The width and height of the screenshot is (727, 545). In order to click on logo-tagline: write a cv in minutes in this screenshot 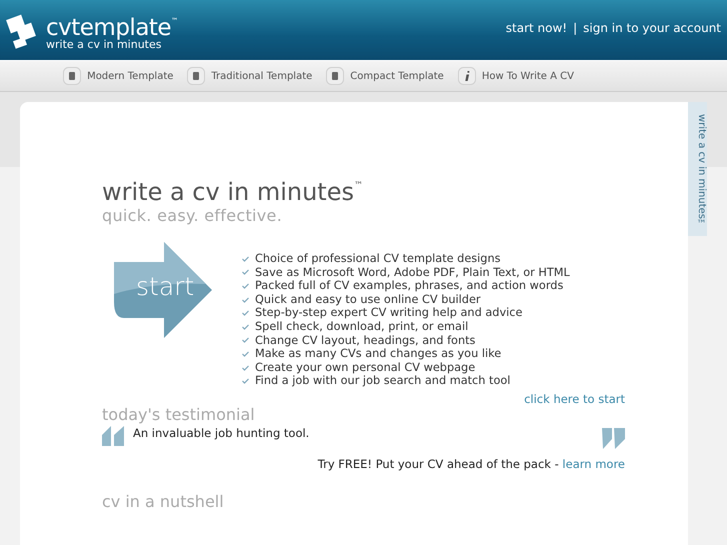, I will do `click(104, 44)`.